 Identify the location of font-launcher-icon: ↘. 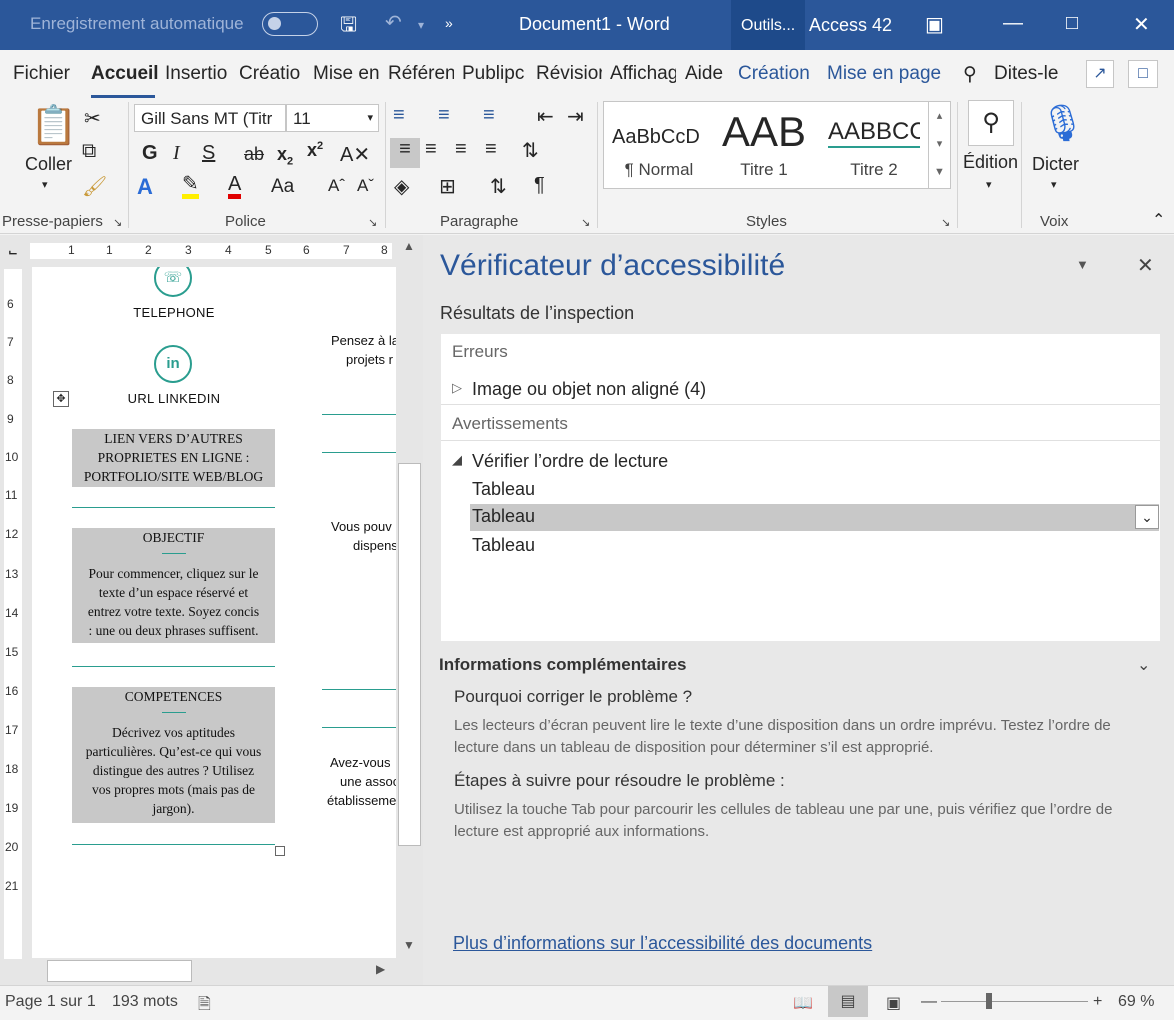
(372, 222).